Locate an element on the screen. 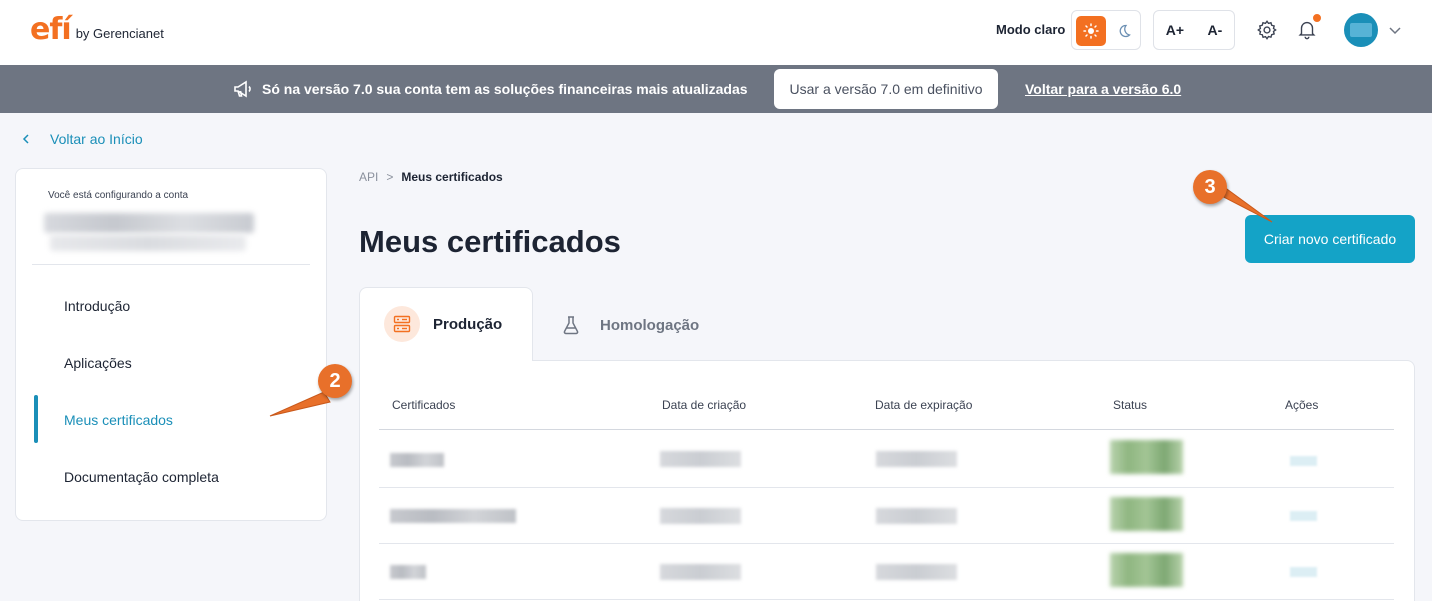 The image size is (1432, 601). tab-homologacao: Homologação is located at coordinates (629, 325).